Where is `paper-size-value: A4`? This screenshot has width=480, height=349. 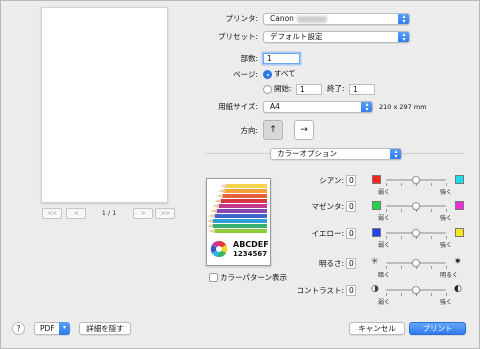 paper-size-value: A4 is located at coordinates (275, 106).